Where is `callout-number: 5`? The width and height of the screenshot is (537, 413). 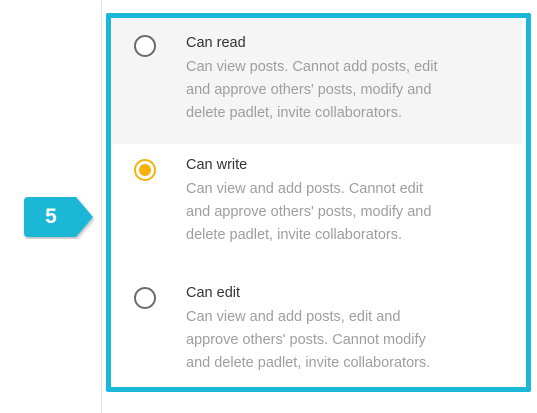
callout-number: 5 is located at coordinates (51, 216).